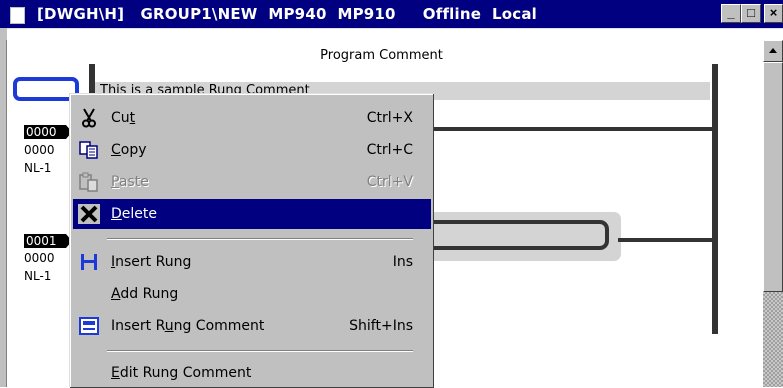 This screenshot has width=783, height=388. Describe the element at coordinates (773, 51) in the screenshot. I see `scroll-up-button` at that location.